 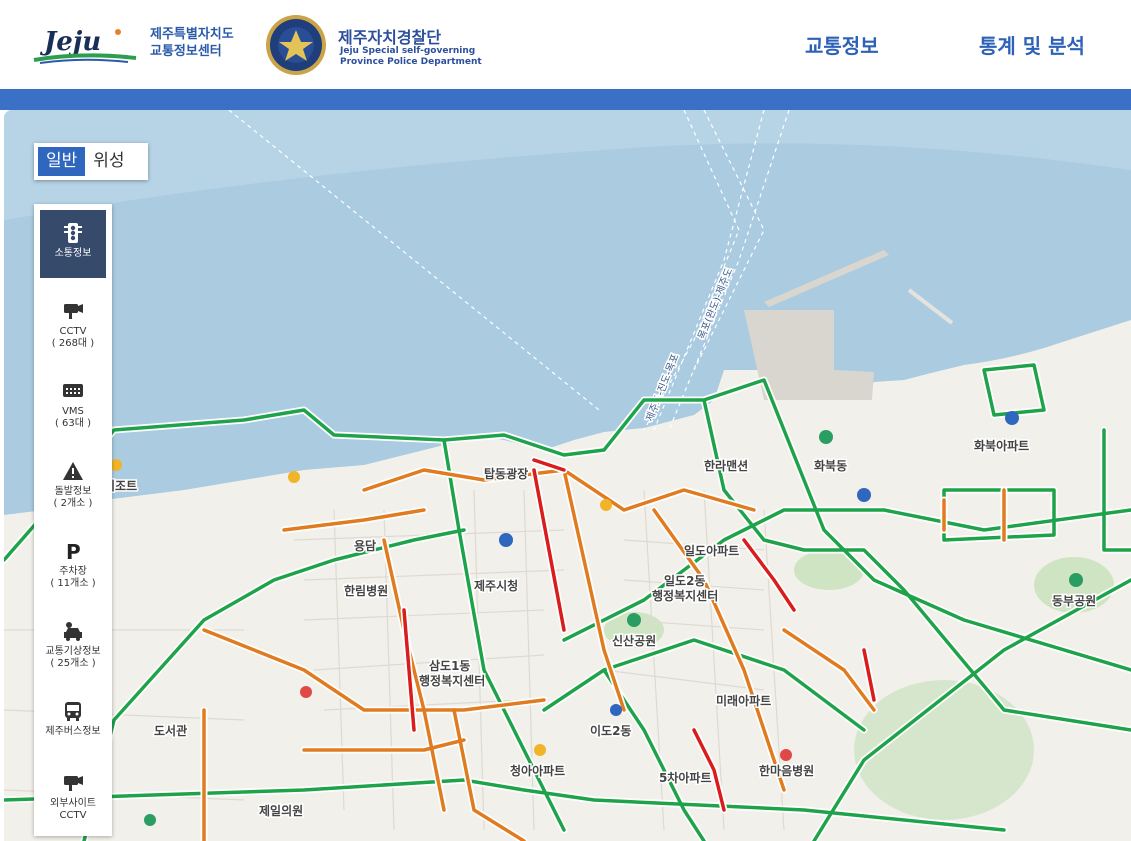 What do you see at coordinates (62, 161) in the screenshot?
I see `map-type-normal: 일반` at bounding box center [62, 161].